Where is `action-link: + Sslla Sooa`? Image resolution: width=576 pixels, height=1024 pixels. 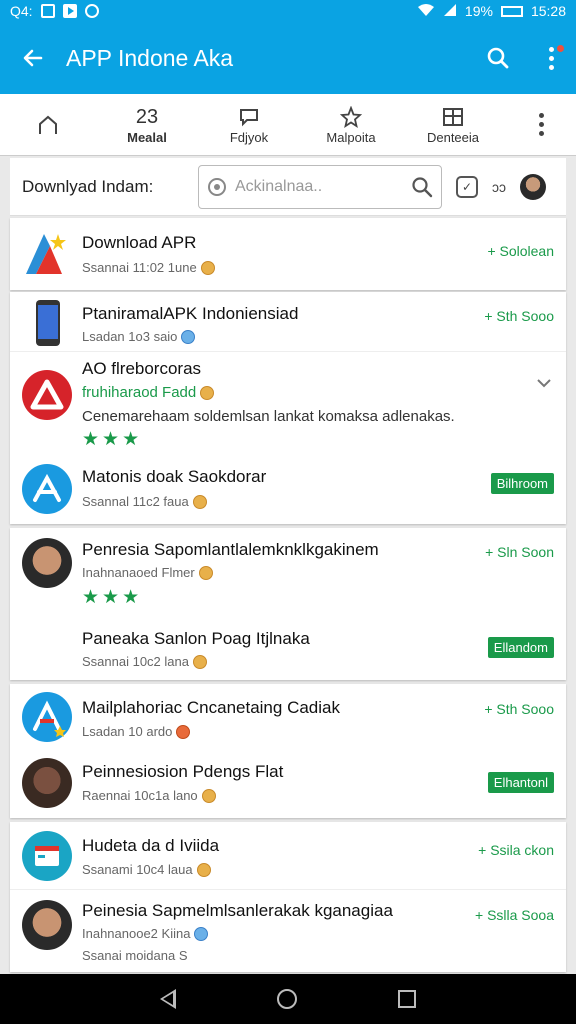
action-link: + Sslla Sooa is located at coordinates (514, 915).